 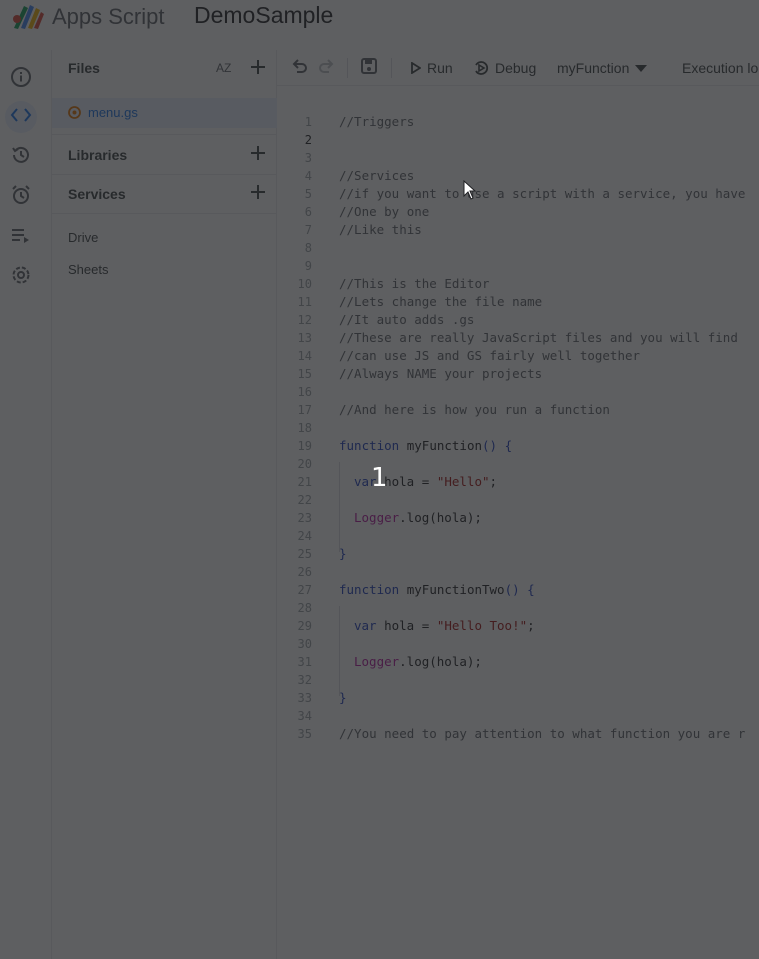 What do you see at coordinates (407, 319) in the screenshot?
I see `code-text: //It auto adds .gs` at bounding box center [407, 319].